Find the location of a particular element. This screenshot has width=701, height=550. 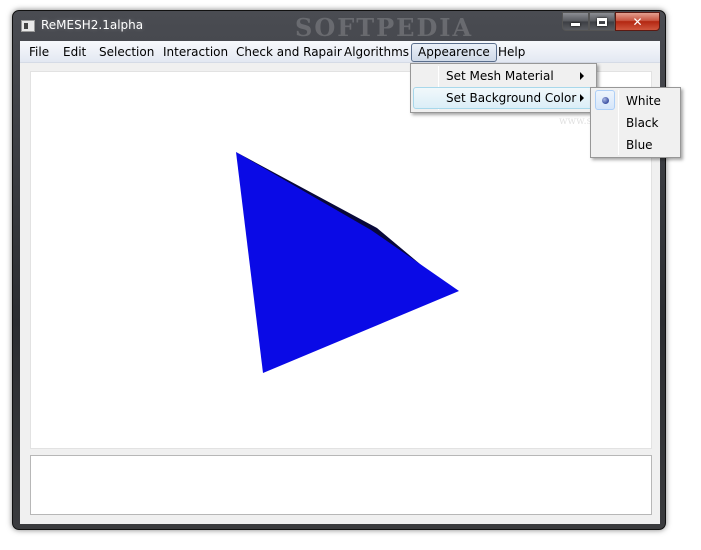

menu-item-label: White is located at coordinates (643, 101).